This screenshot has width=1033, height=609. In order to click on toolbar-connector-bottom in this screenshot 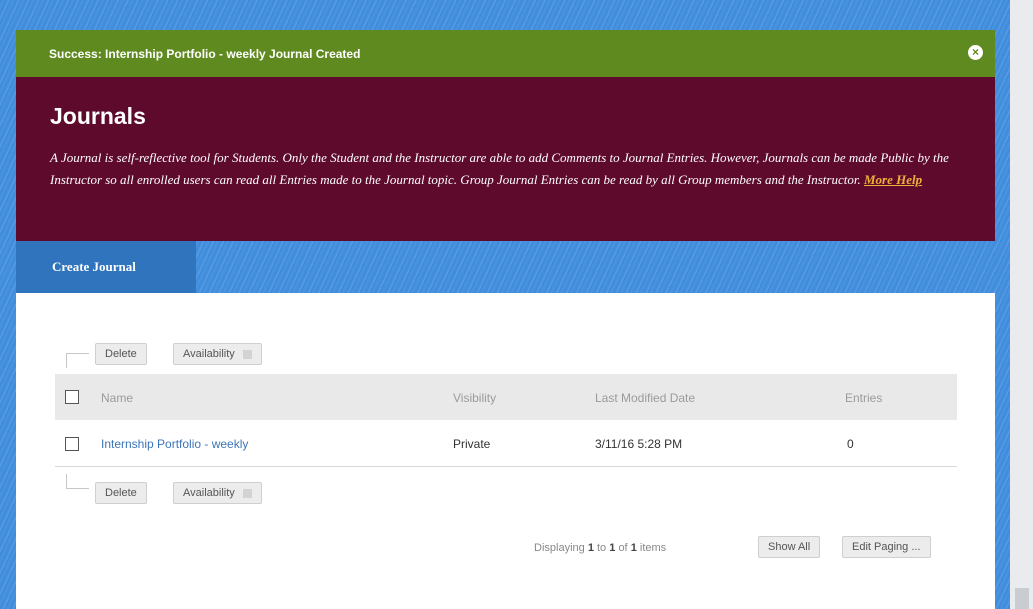, I will do `click(77, 481)`.